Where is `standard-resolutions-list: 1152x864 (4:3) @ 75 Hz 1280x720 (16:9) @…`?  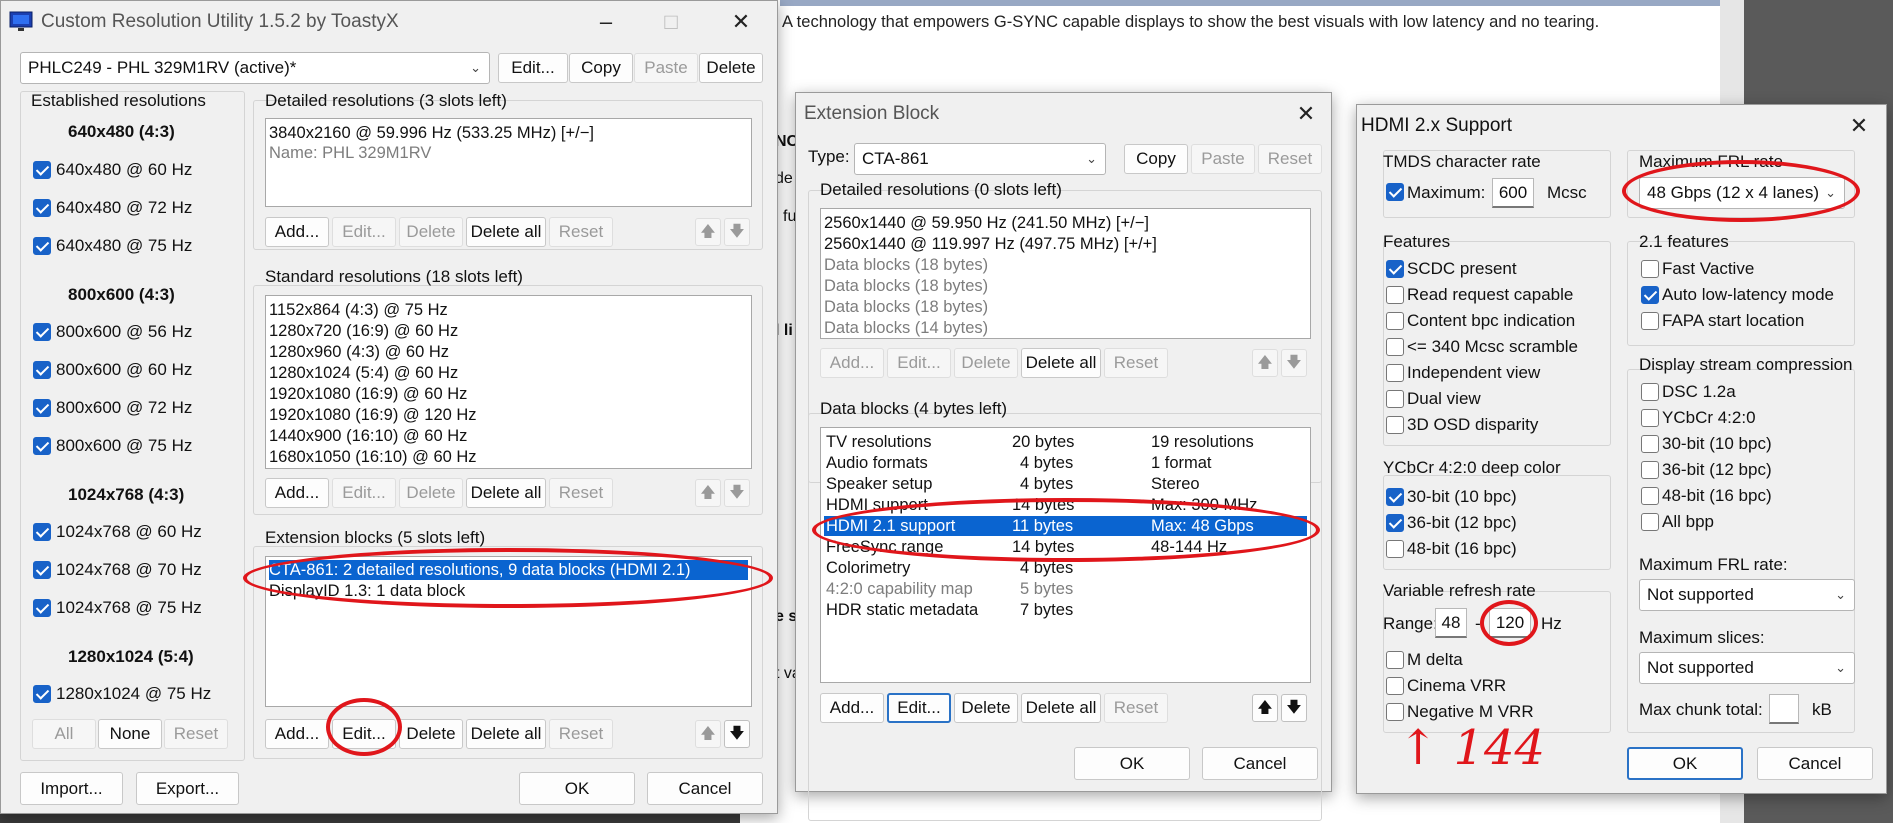 standard-resolutions-list: 1152x864 (4:3) @ 75 Hz 1280x720 (16:9) @… is located at coordinates (508, 382).